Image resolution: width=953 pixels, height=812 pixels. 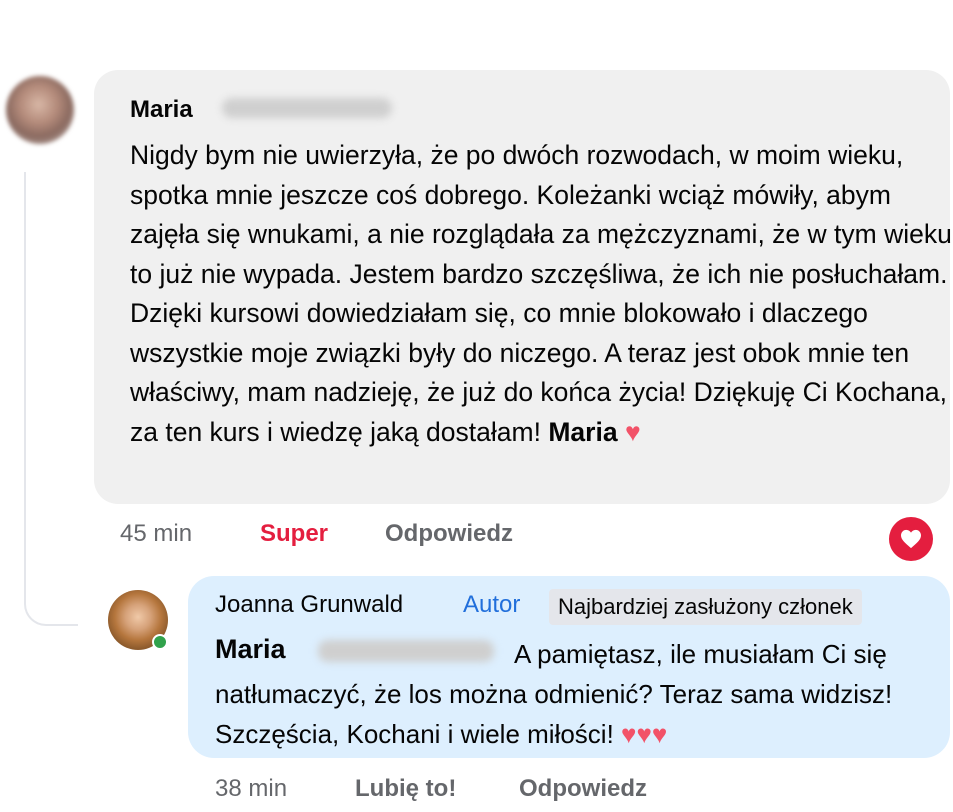 What do you see at coordinates (583, 789) in the screenshot?
I see `reply-reply-button: Odpowiedz` at bounding box center [583, 789].